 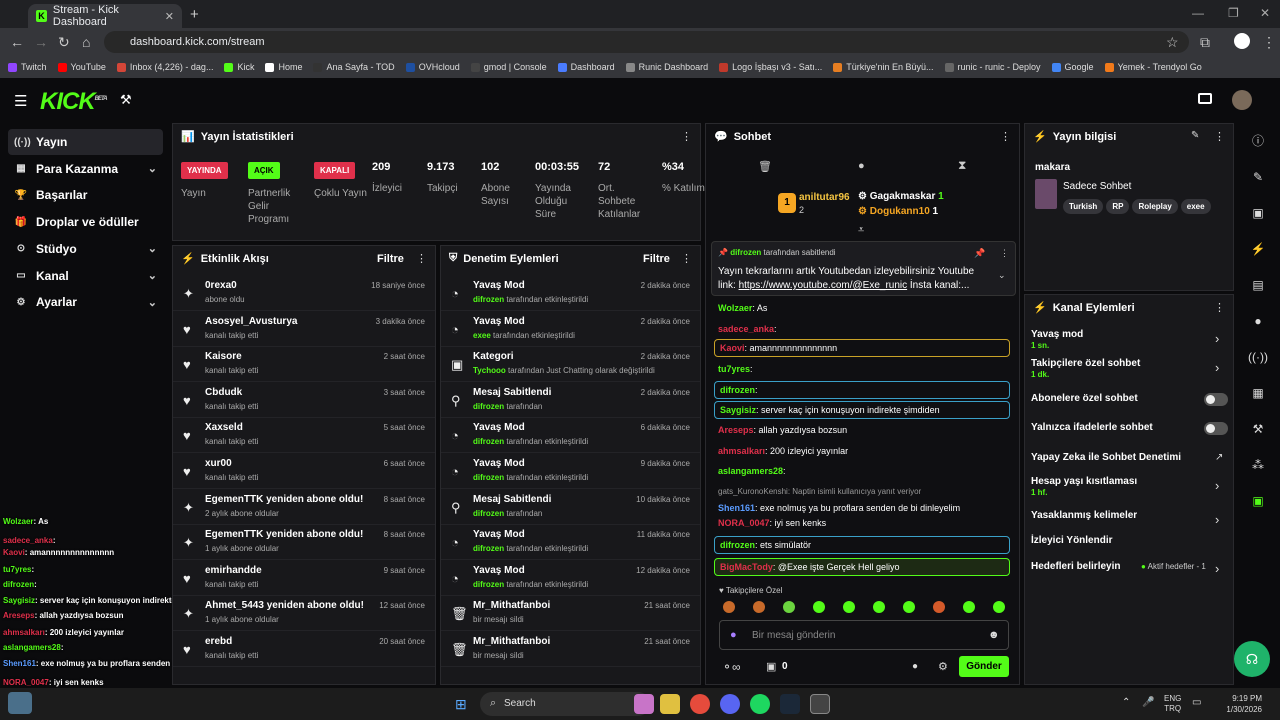 I want to click on chat-mode-icon: ●, so click(x=861, y=166).